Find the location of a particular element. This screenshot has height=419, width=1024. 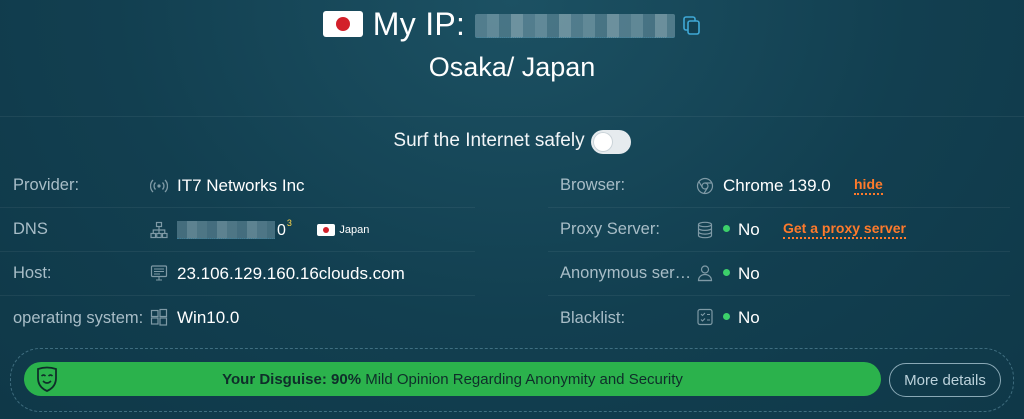

ip-label: My IP: is located at coordinates (419, 23).